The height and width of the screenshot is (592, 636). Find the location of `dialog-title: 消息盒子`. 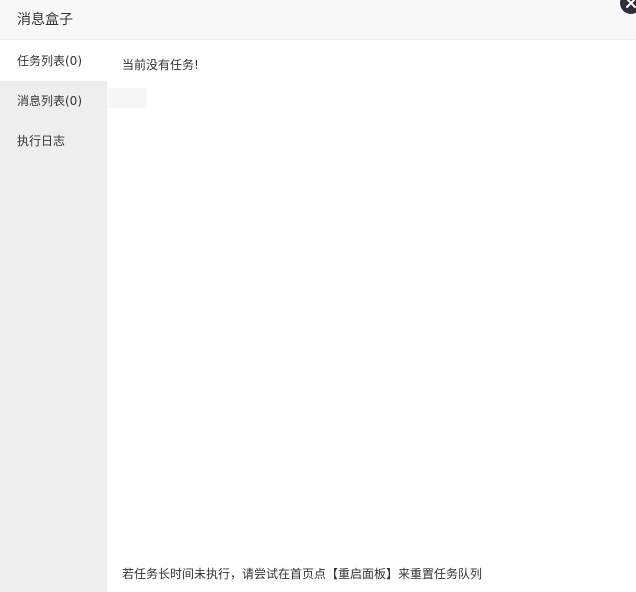

dialog-title: 消息盒子 is located at coordinates (45, 20).